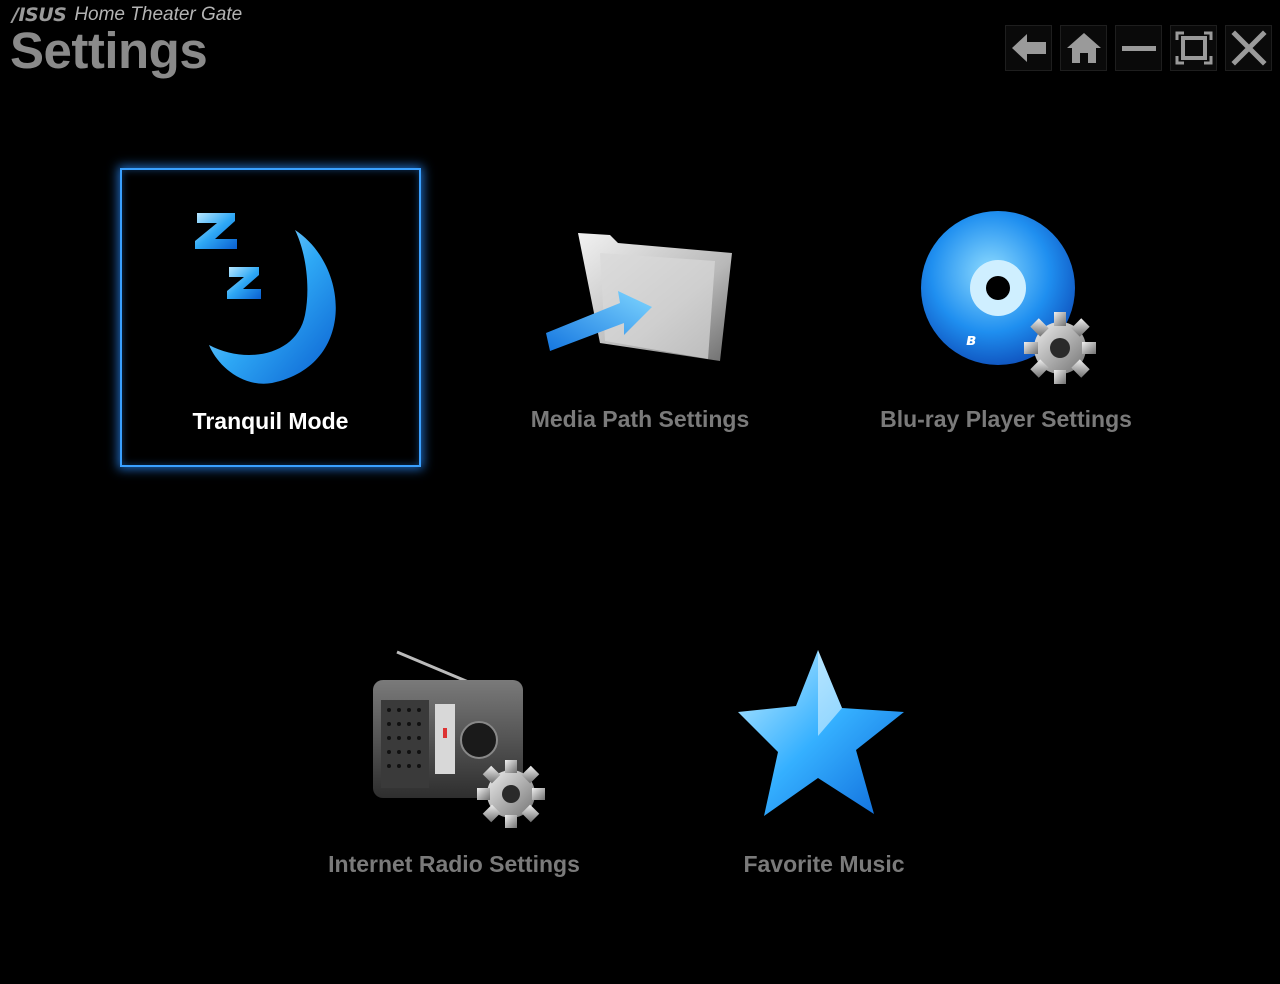 This screenshot has height=984, width=1280. I want to click on maximize-button, so click(1193, 48).